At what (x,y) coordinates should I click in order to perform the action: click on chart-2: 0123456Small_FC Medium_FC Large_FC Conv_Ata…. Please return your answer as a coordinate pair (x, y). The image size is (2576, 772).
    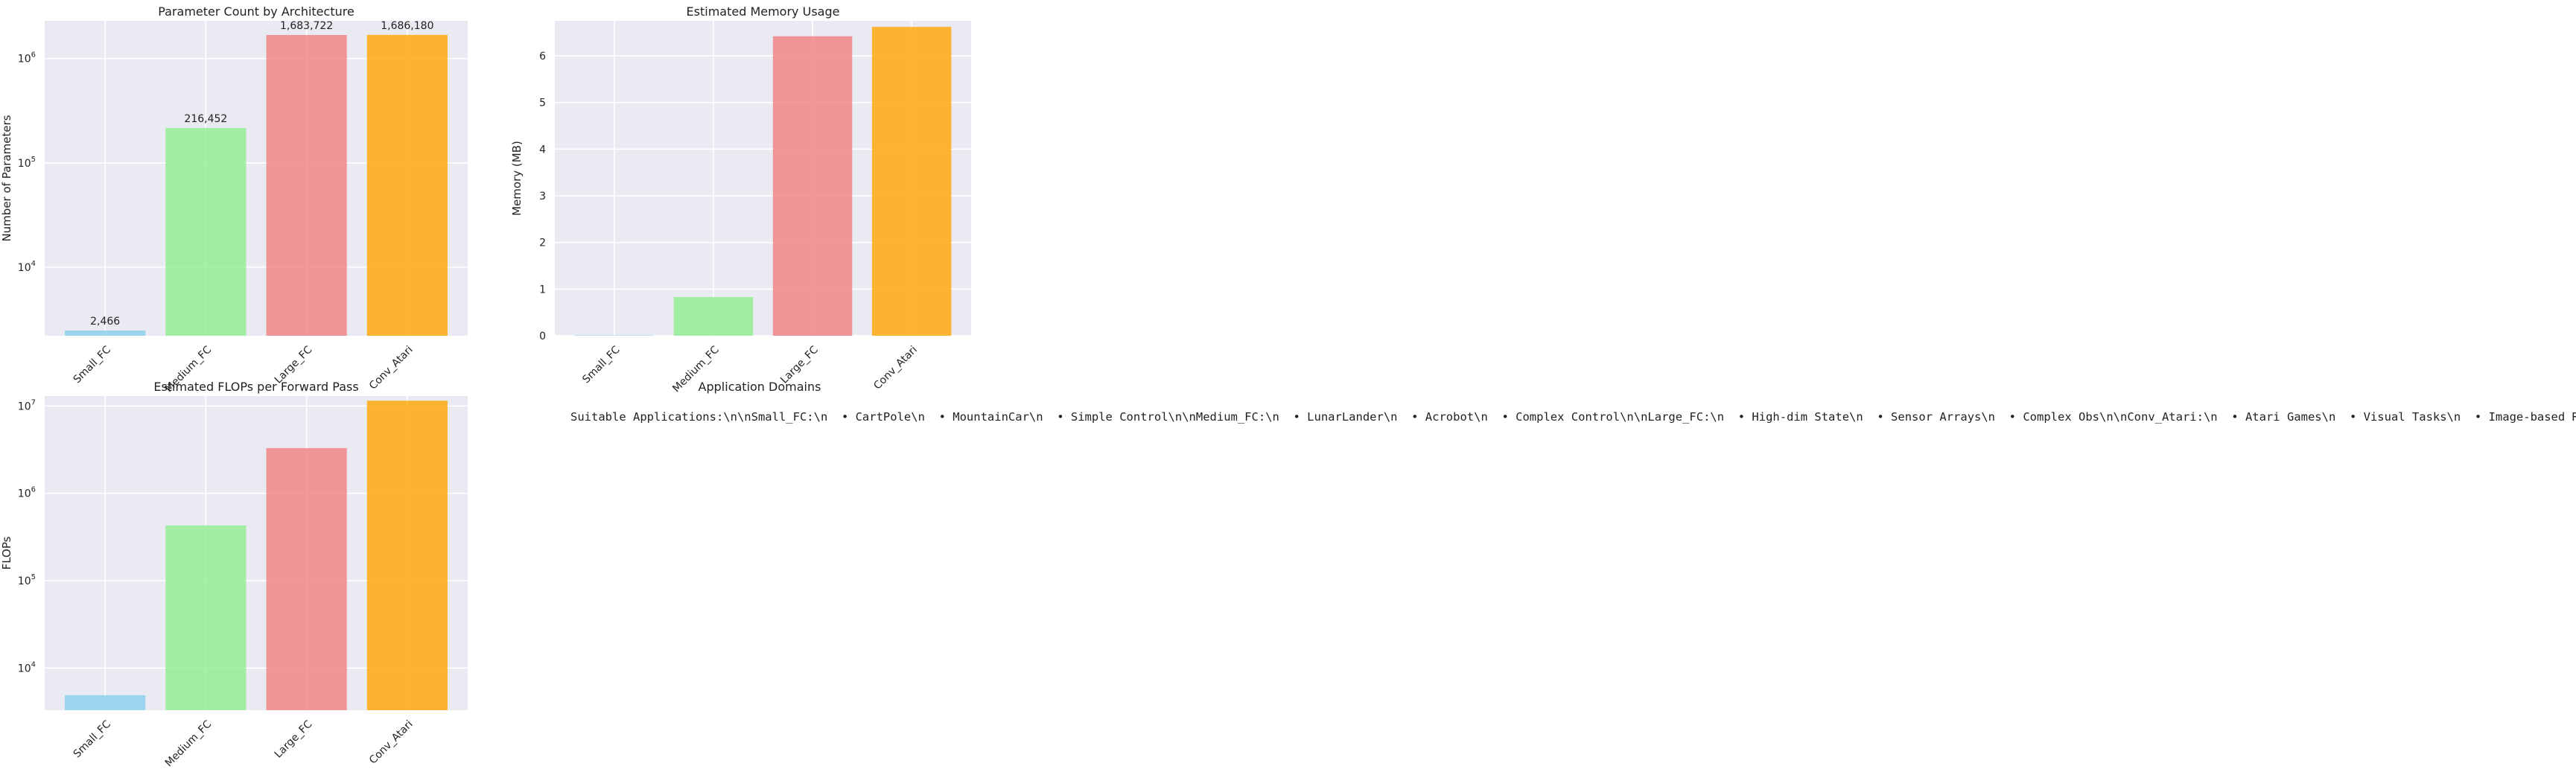
    Looking at the image, I should click on (740, 200).